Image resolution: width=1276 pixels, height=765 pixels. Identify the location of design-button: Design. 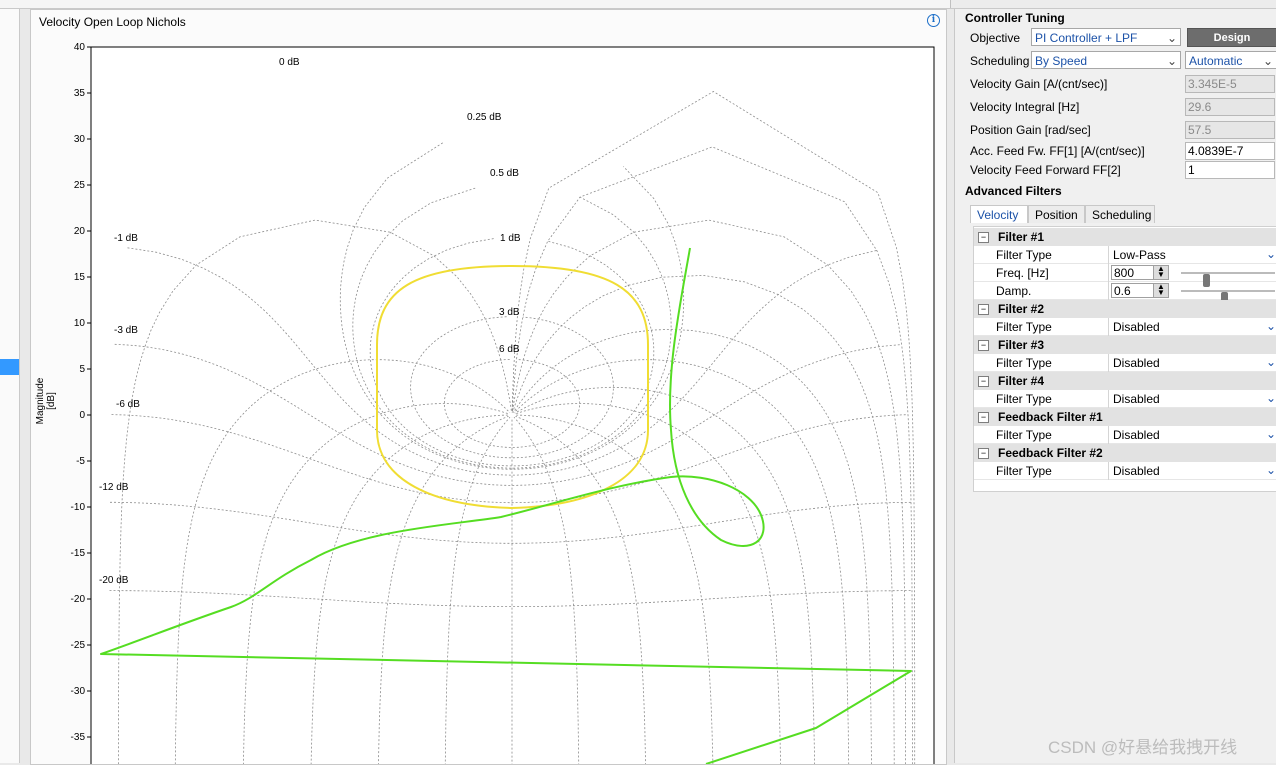
(1231, 37).